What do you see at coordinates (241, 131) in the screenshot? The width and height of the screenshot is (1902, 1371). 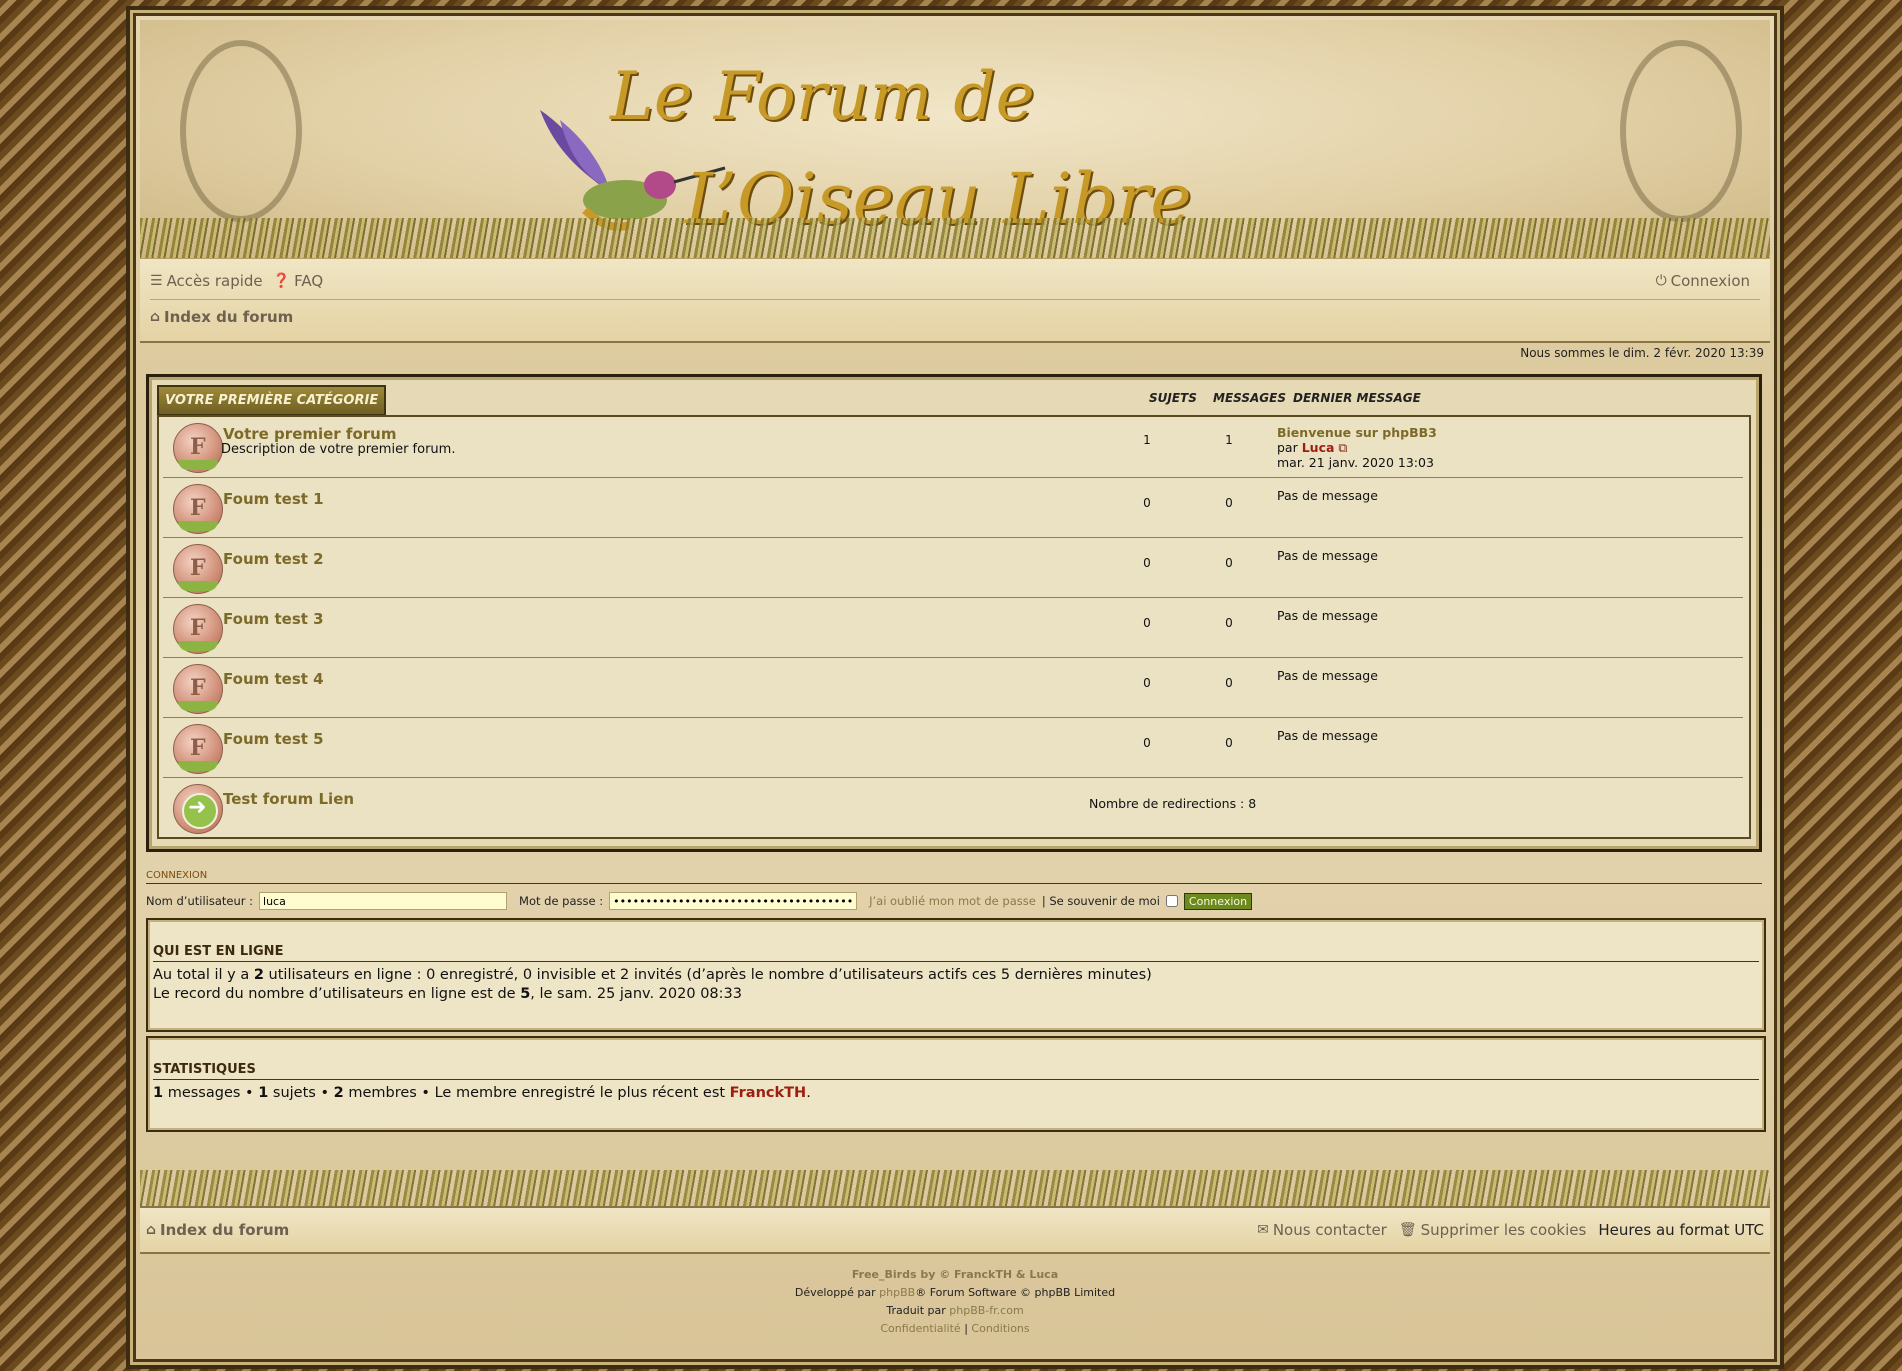 I see `ornament-left` at bounding box center [241, 131].